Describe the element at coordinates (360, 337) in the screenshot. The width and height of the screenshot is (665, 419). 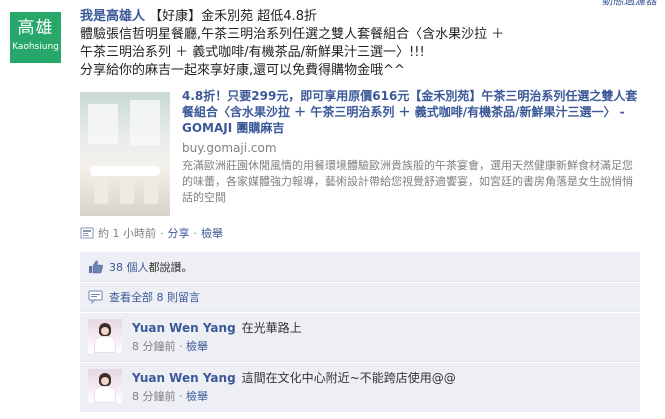
I see `comment-item: Yuan Wen Yang 在光華路上 8 分鐘前 · 檢舉` at that location.